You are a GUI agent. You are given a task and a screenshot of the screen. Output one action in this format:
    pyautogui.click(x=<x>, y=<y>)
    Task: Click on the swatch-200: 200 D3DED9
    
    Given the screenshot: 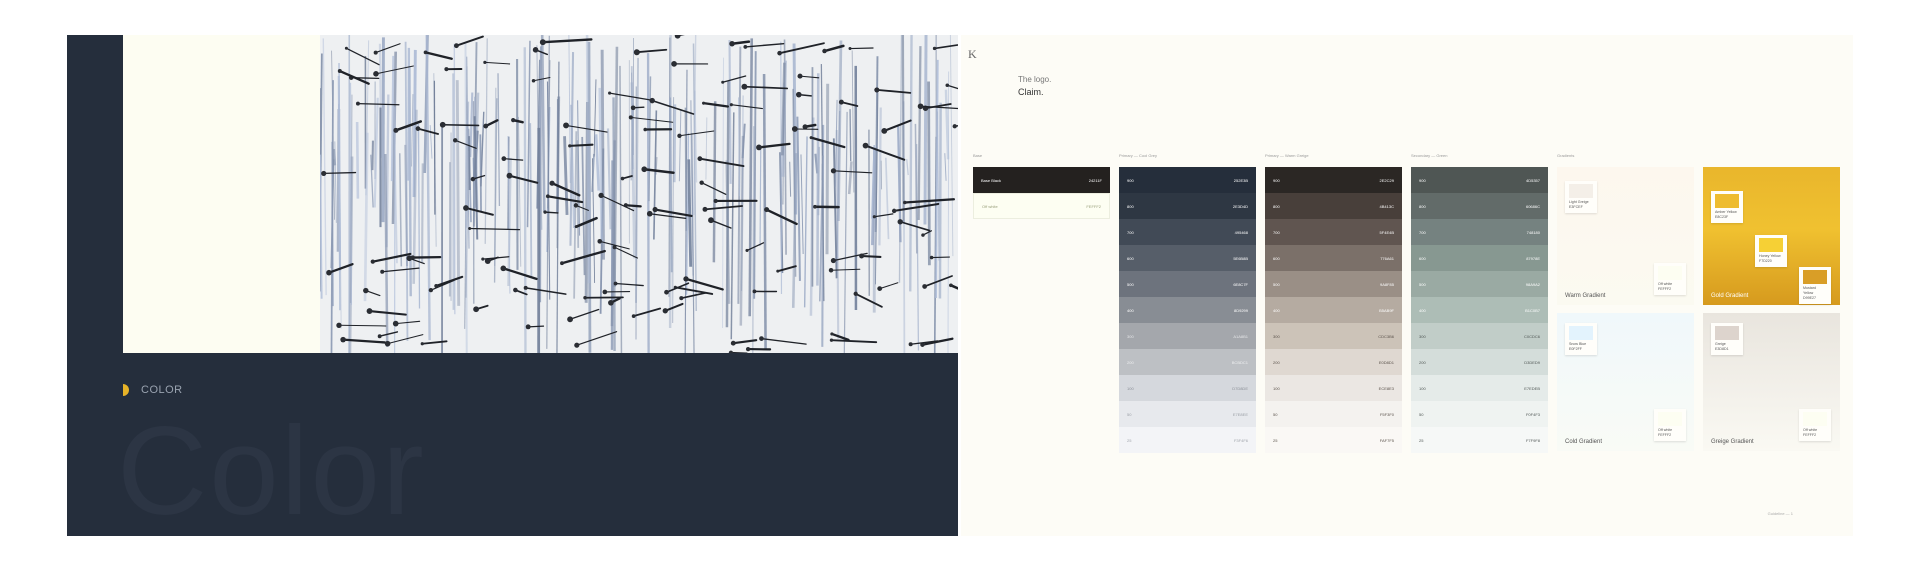 What is the action you would take?
    pyautogui.click(x=1479, y=362)
    